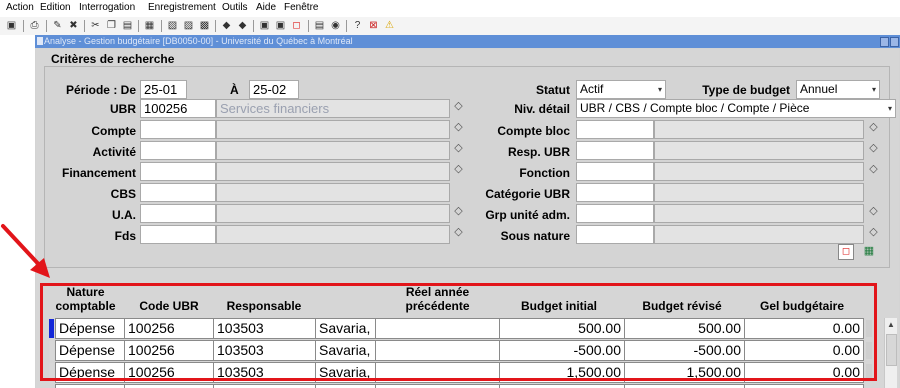  What do you see at coordinates (615, 171) in the screenshot?
I see `fonction-field` at bounding box center [615, 171].